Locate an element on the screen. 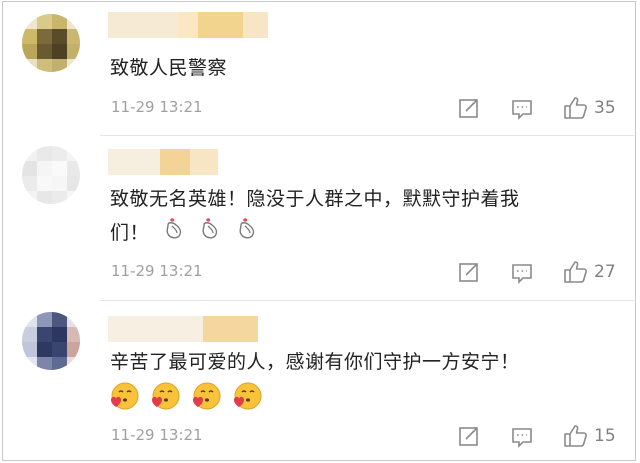 The image size is (640, 463). like-count: 35 is located at coordinates (605, 107).